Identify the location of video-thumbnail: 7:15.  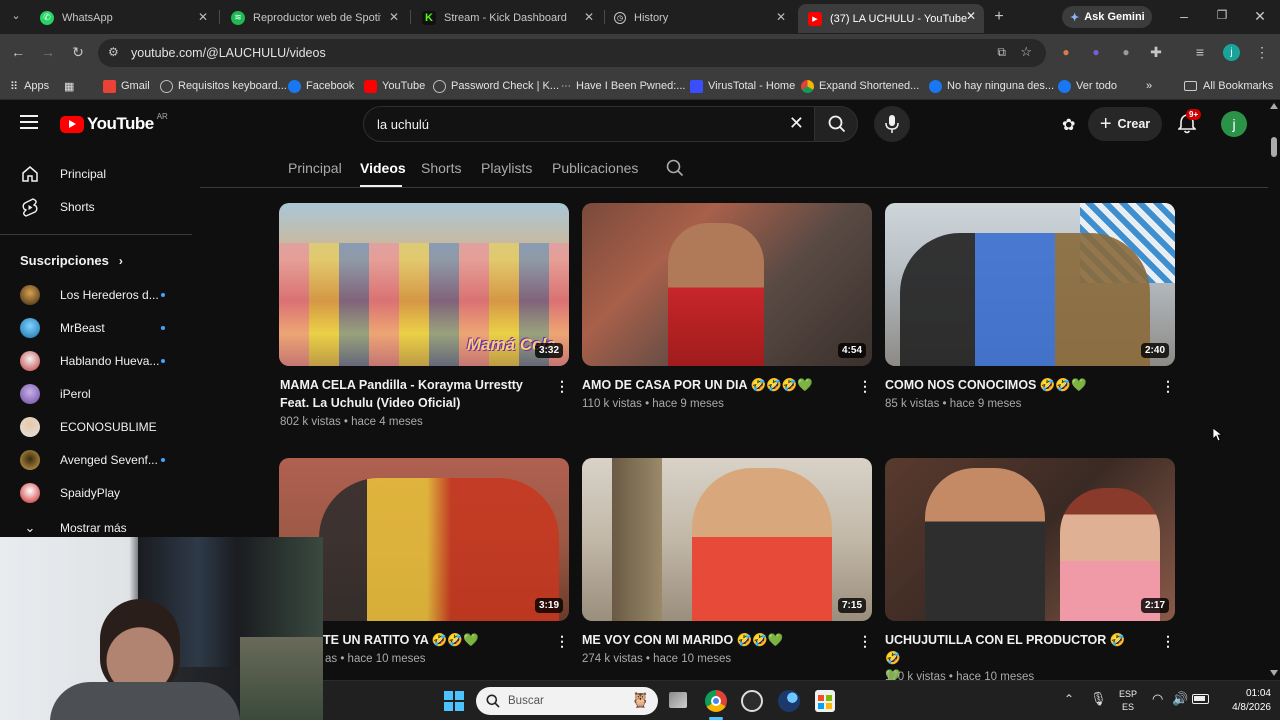
(727, 539).